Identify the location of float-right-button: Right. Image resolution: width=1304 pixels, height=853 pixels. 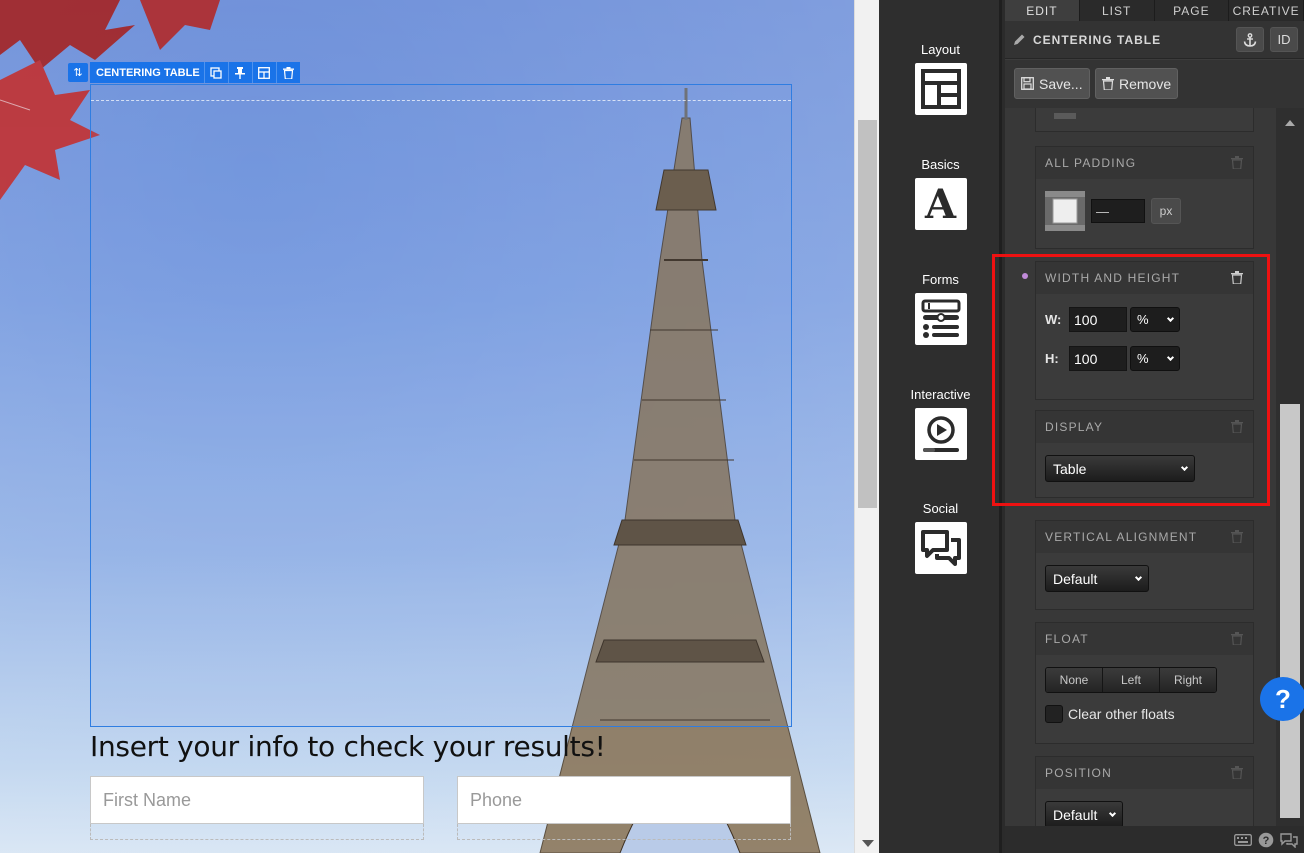
(1188, 680).